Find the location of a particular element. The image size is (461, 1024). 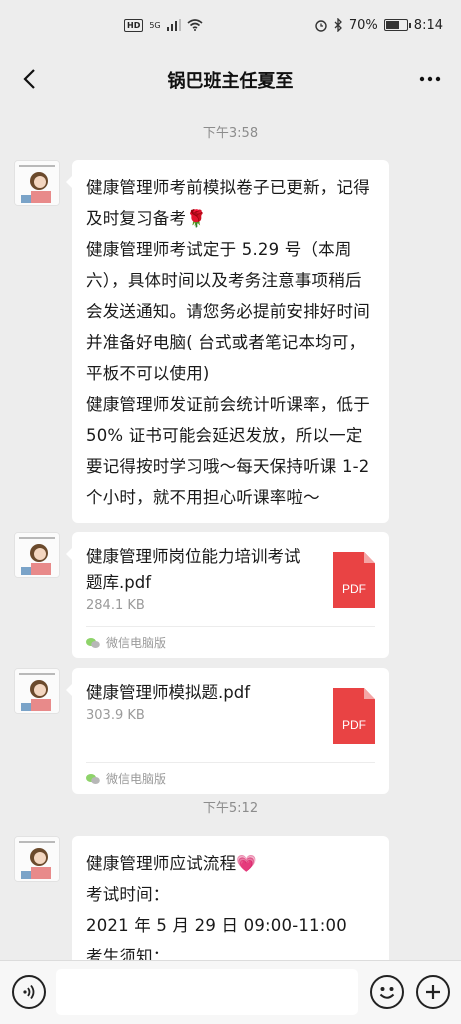

back-button is located at coordinates (29, 79).